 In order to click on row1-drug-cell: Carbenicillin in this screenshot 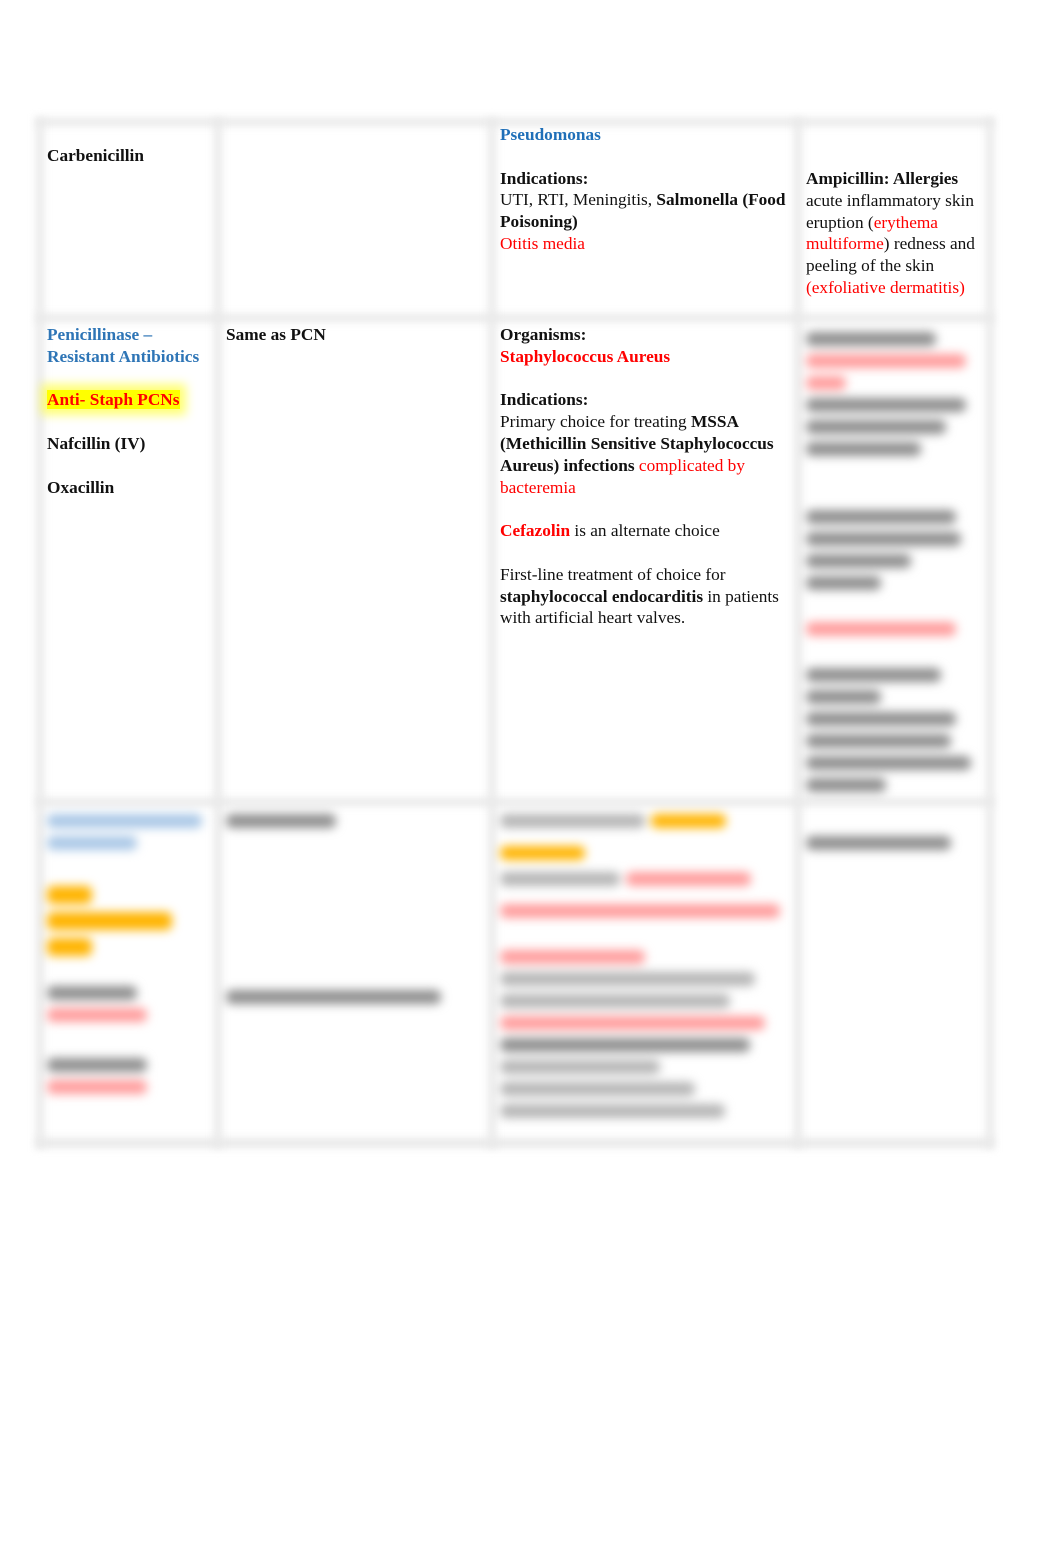, I will do `click(129, 156)`.